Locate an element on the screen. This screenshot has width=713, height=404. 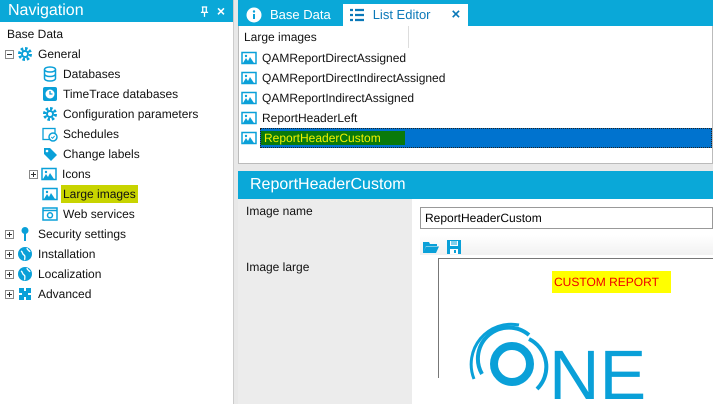
tree-item: Schedules is located at coordinates (91, 134).